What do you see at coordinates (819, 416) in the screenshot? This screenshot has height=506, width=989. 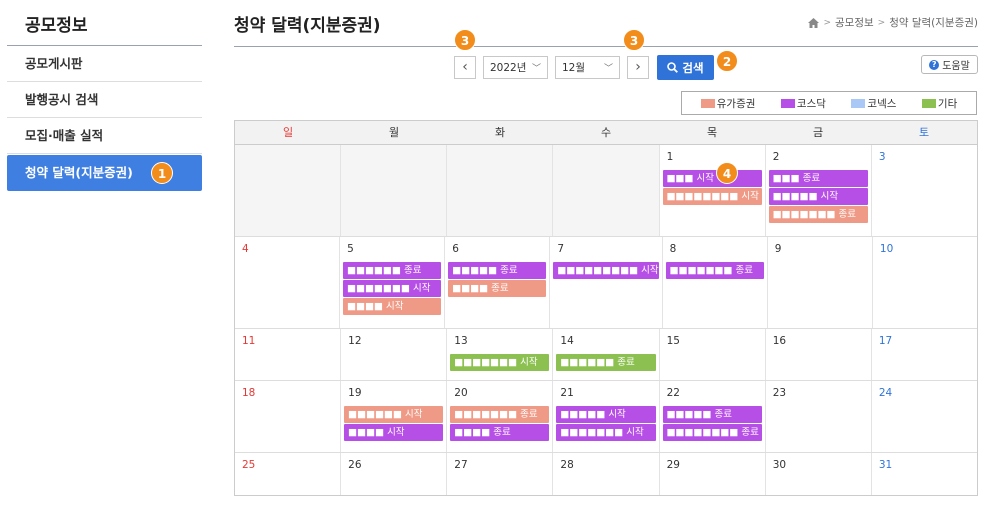 I see `calendar-day-cell: 23` at bounding box center [819, 416].